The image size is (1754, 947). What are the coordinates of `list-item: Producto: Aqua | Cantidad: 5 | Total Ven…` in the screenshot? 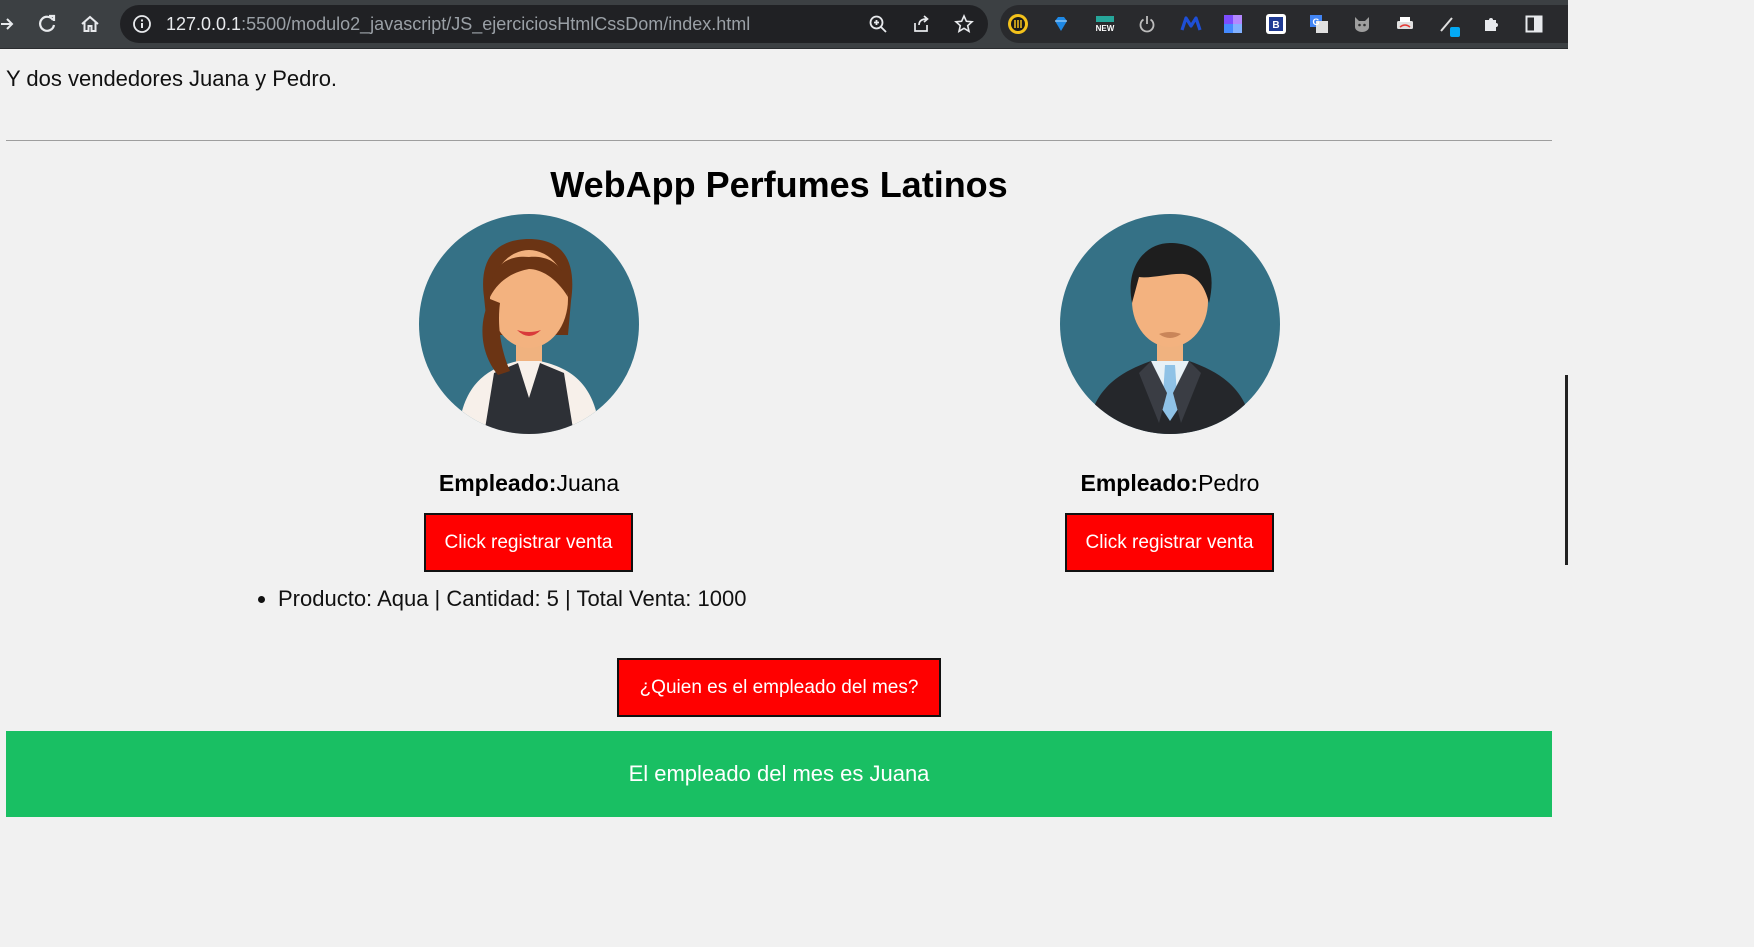 It's located at (501, 599).